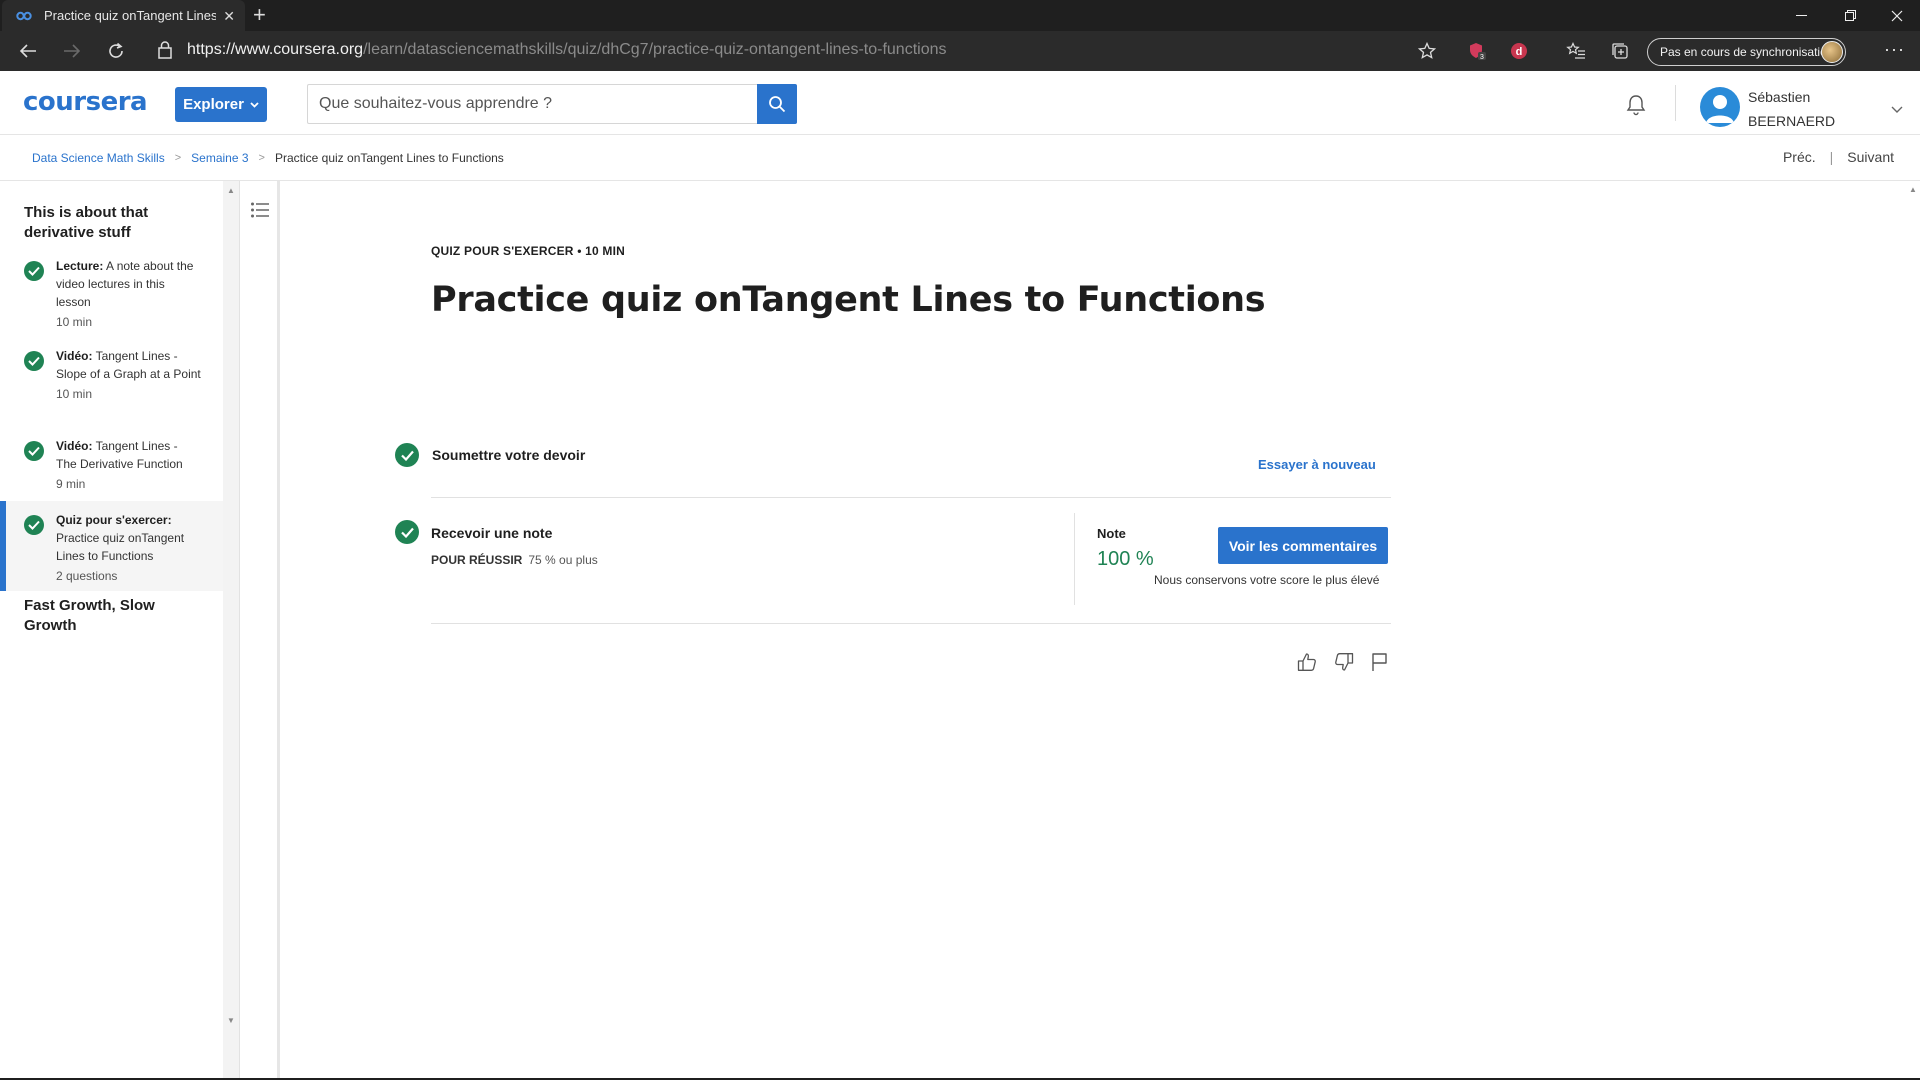 This screenshot has height=1080, width=1920. Describe the element at coordinates (165, 52) in the screenshot. I see `lock-icon` at that location.